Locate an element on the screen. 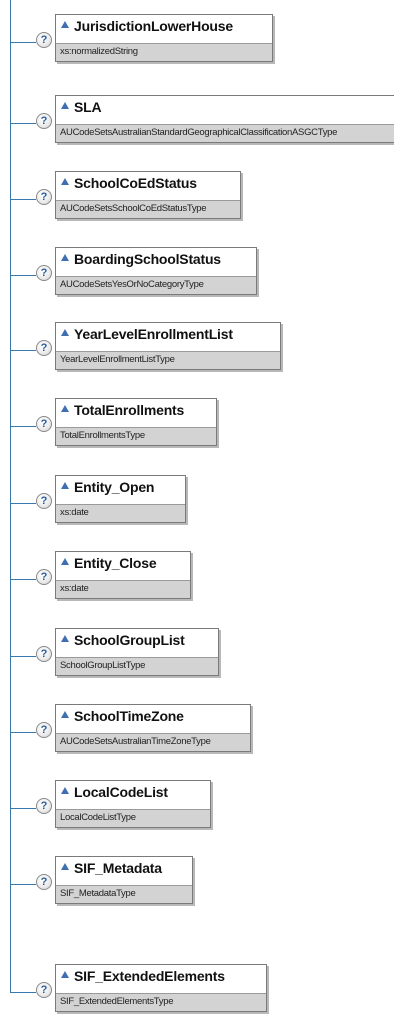 This screenshot has width=394, height=1014. schema-element-node: ? SchoolGroupList SchoolGroupListType is located at coordinates (197, 653).